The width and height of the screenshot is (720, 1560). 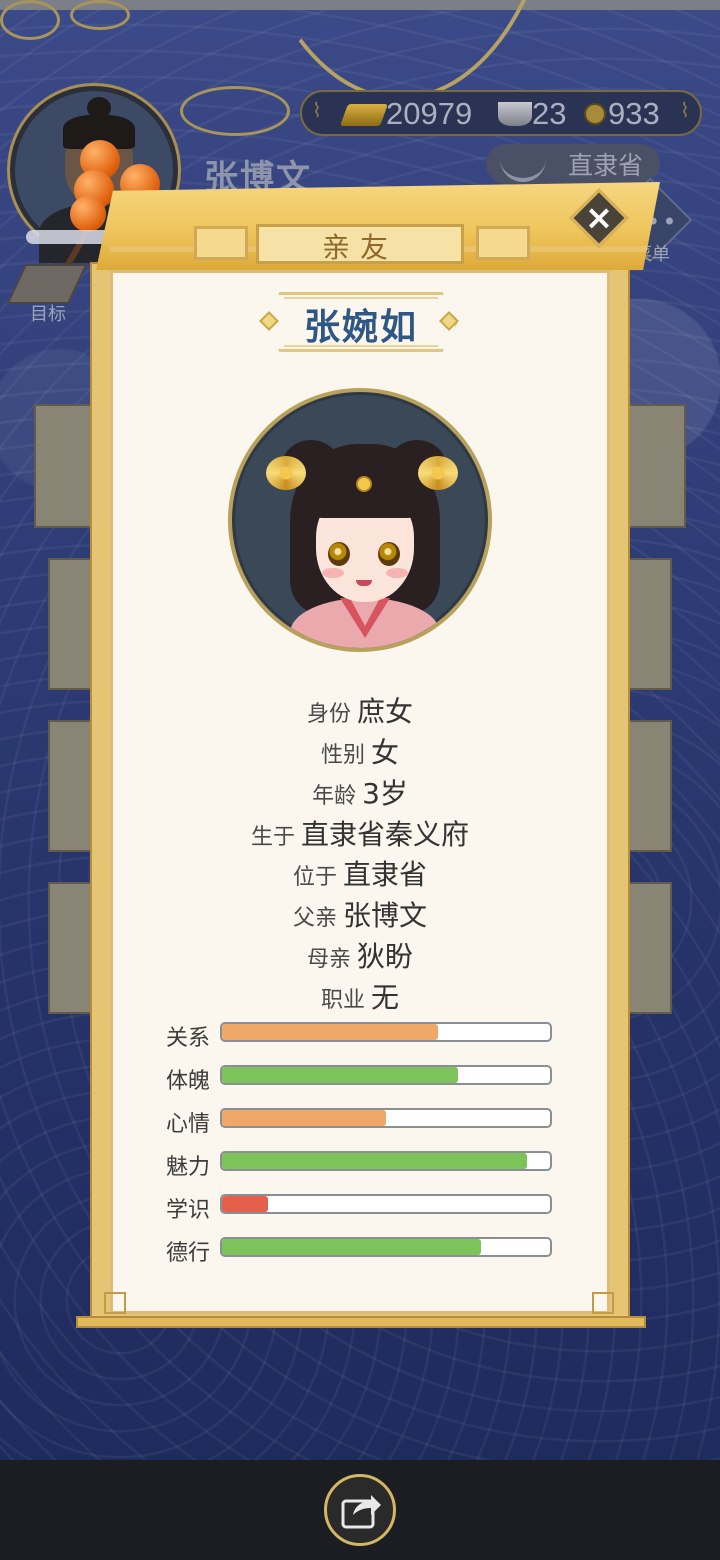 What do you see at coordinates (188, 1167) in the screenshot?
I see `stat-label-charm: 魅力` at bounding box center [188, 1167].